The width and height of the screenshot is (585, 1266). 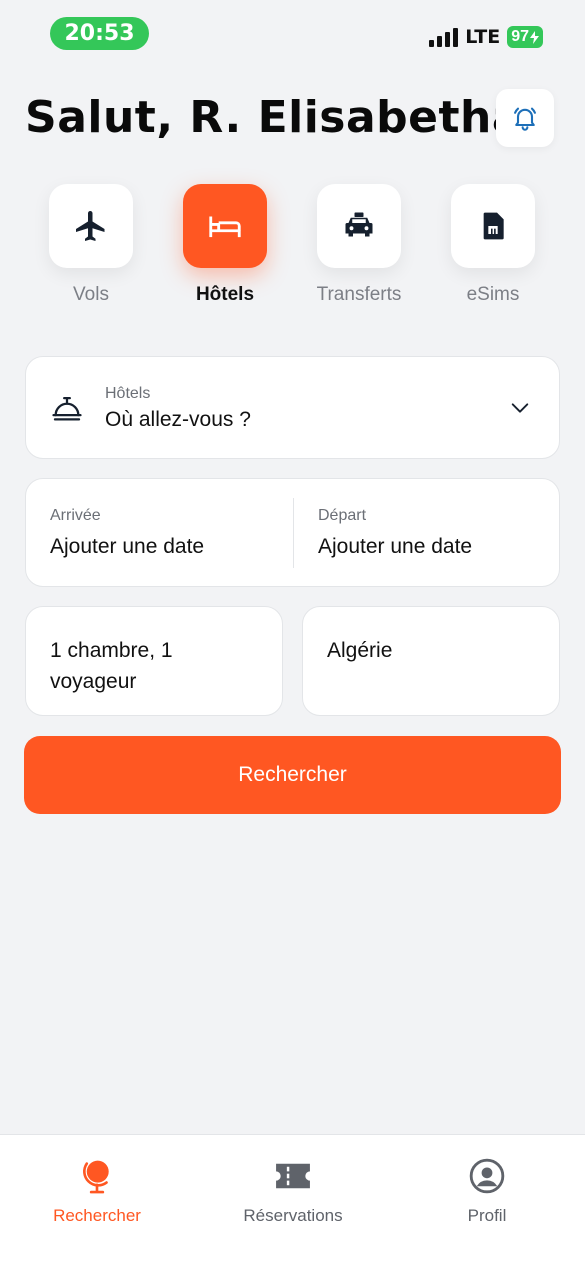 What do you see at coordinates (97, 1215) in the screenshot?
I see `nav-label: Rechercher` at bounding box center [97, 1215].